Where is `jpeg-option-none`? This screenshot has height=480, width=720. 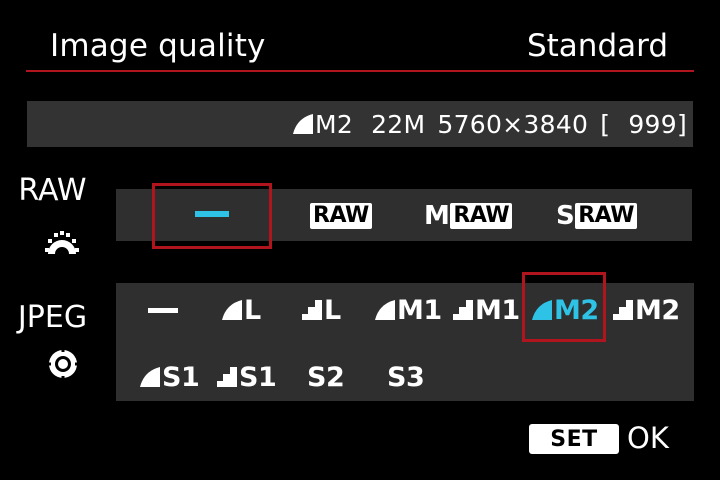 jpeg-option-none is located at coordinates (163, 310).